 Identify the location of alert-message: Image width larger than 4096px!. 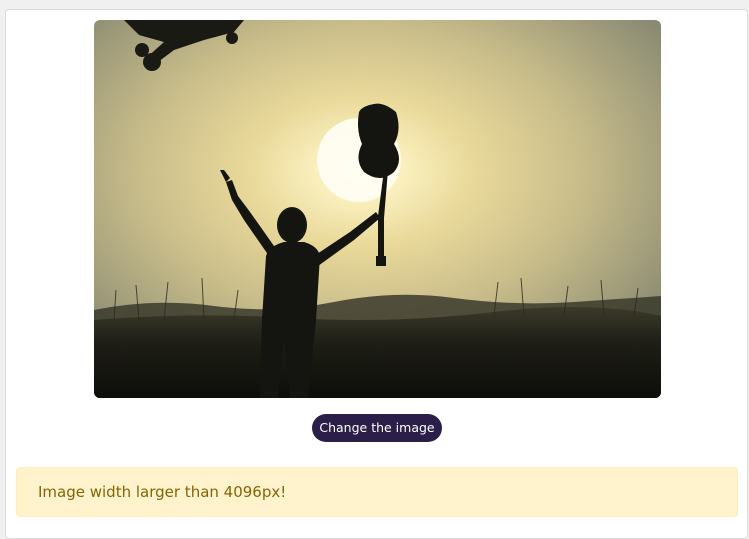
(162, 492).